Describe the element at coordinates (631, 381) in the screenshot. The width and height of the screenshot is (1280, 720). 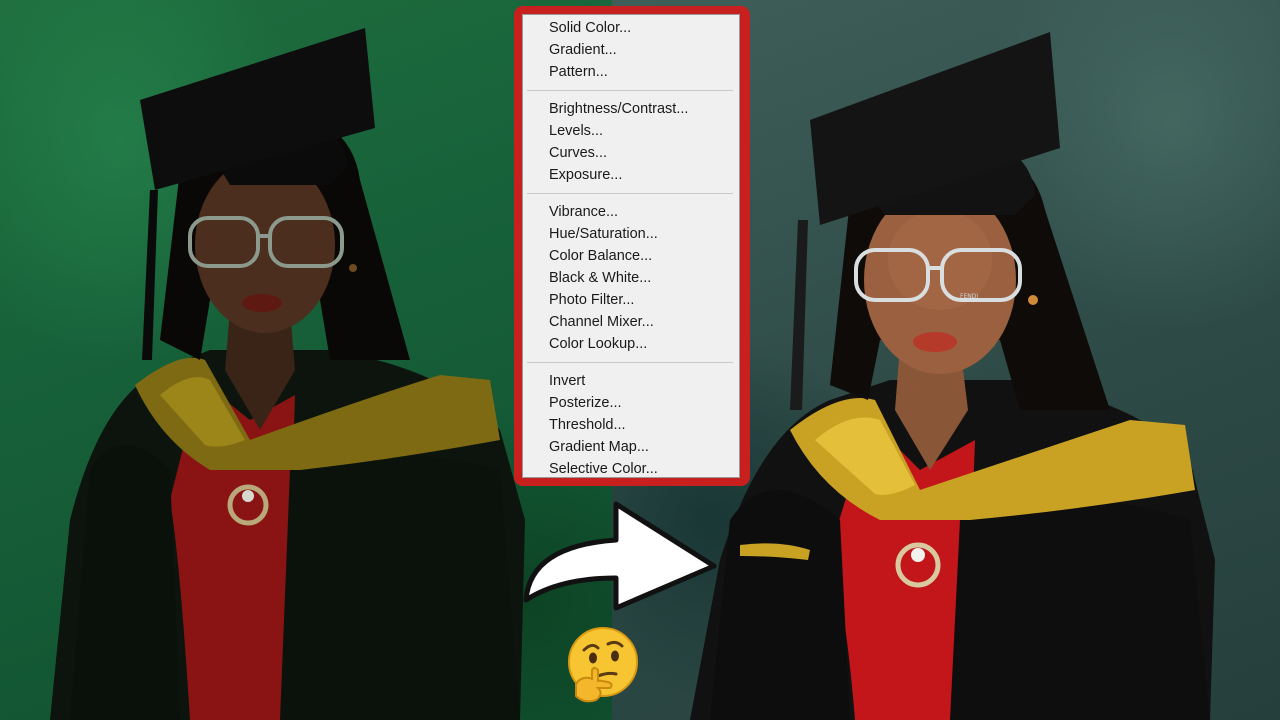
I see `menu-item-invert: Invert` at that location.